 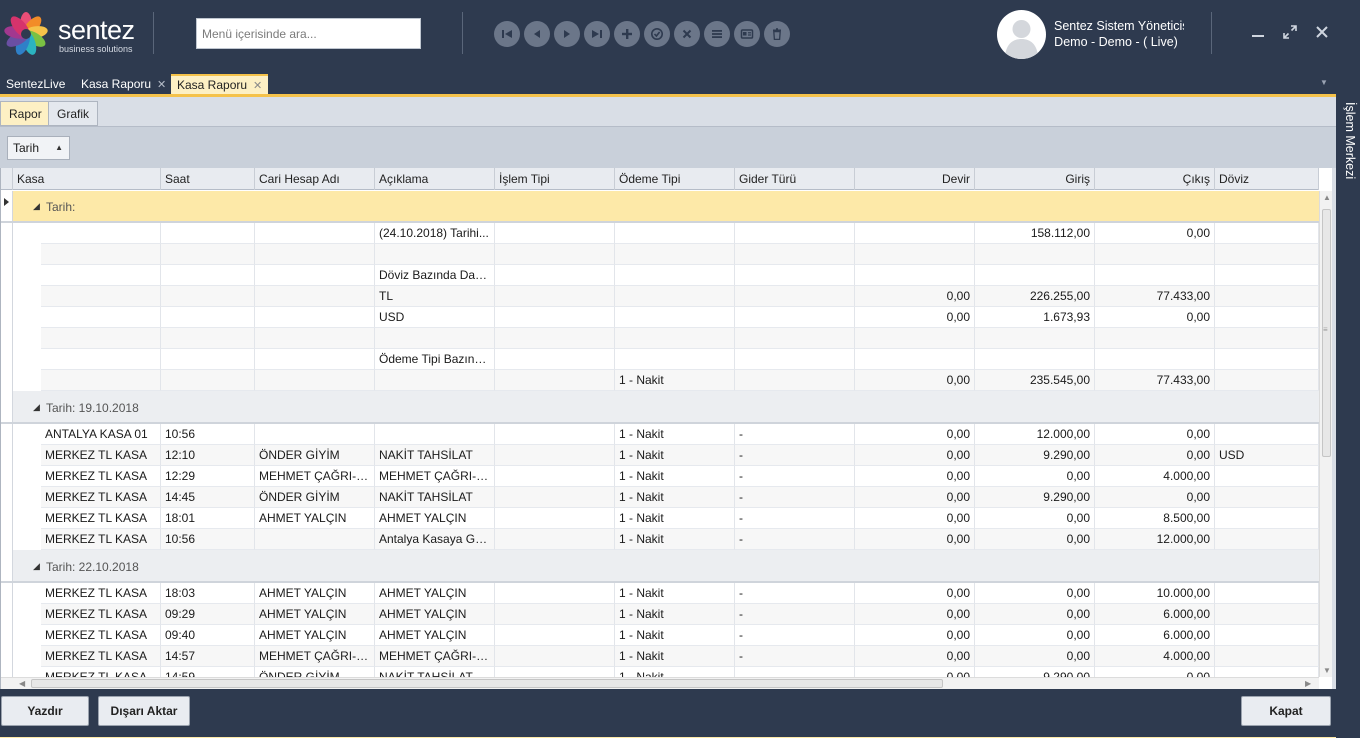 What do you see at coordinates (1322, 32) in the screenshot?
I see `close-window-button` at bounding box center [1322, 32].